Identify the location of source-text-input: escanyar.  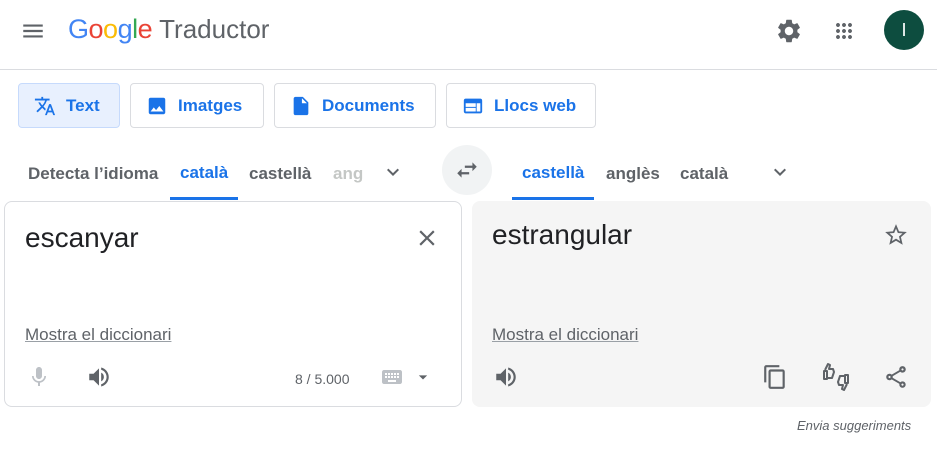
(82, 238).